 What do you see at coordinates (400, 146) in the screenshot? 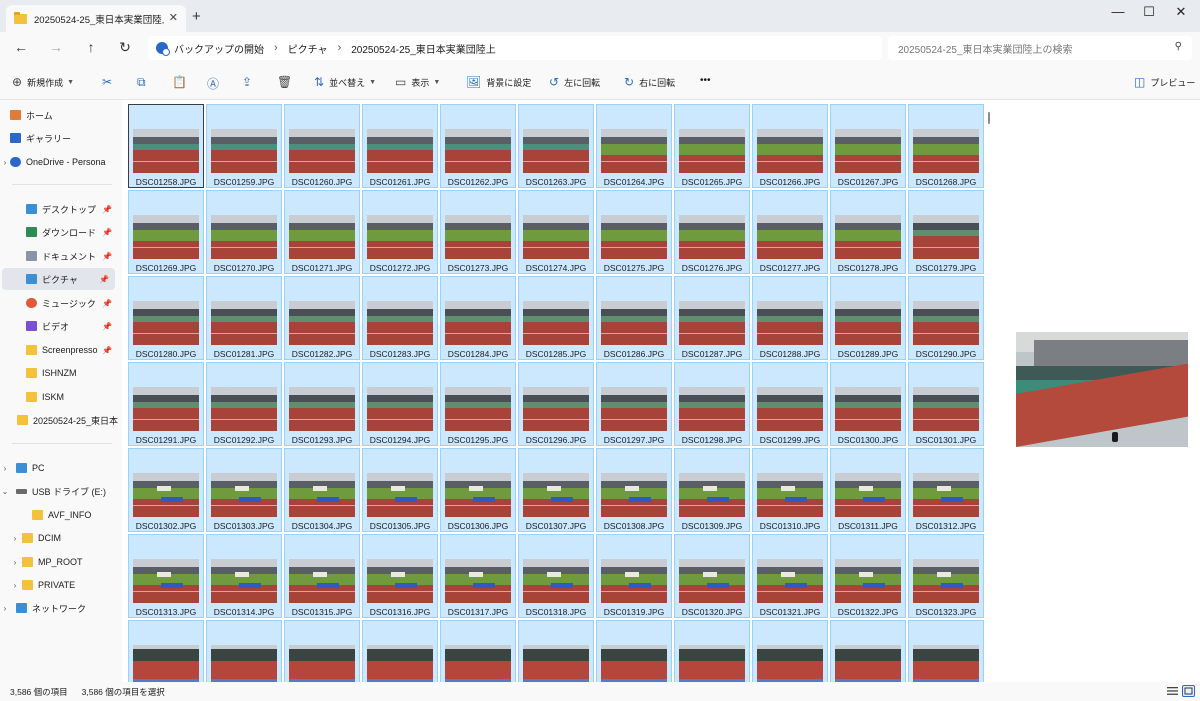
I see `file-item: DSC01261.JPG` at bounding box center [400, 146].